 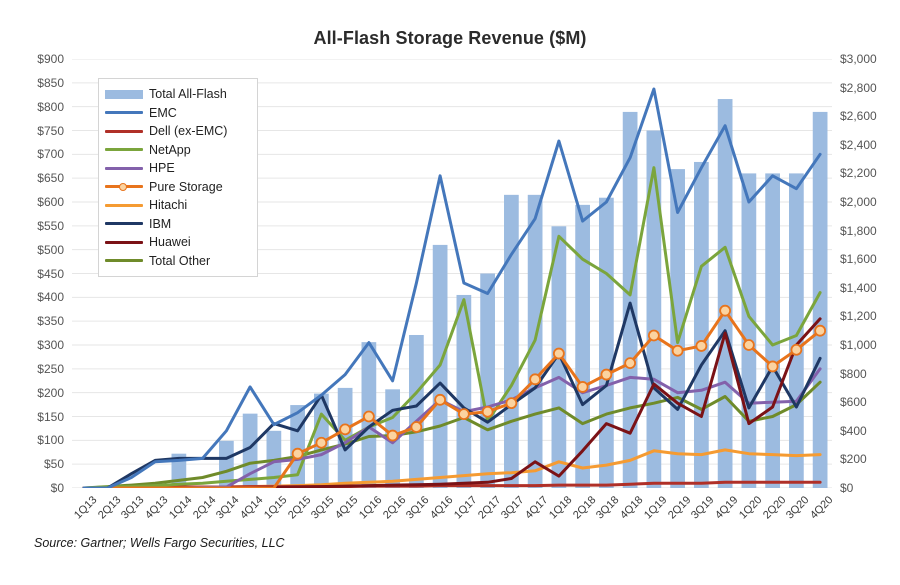 I want to click on legend-item-total-all-flash: Total All-Flash, so click(x=177, y=94).